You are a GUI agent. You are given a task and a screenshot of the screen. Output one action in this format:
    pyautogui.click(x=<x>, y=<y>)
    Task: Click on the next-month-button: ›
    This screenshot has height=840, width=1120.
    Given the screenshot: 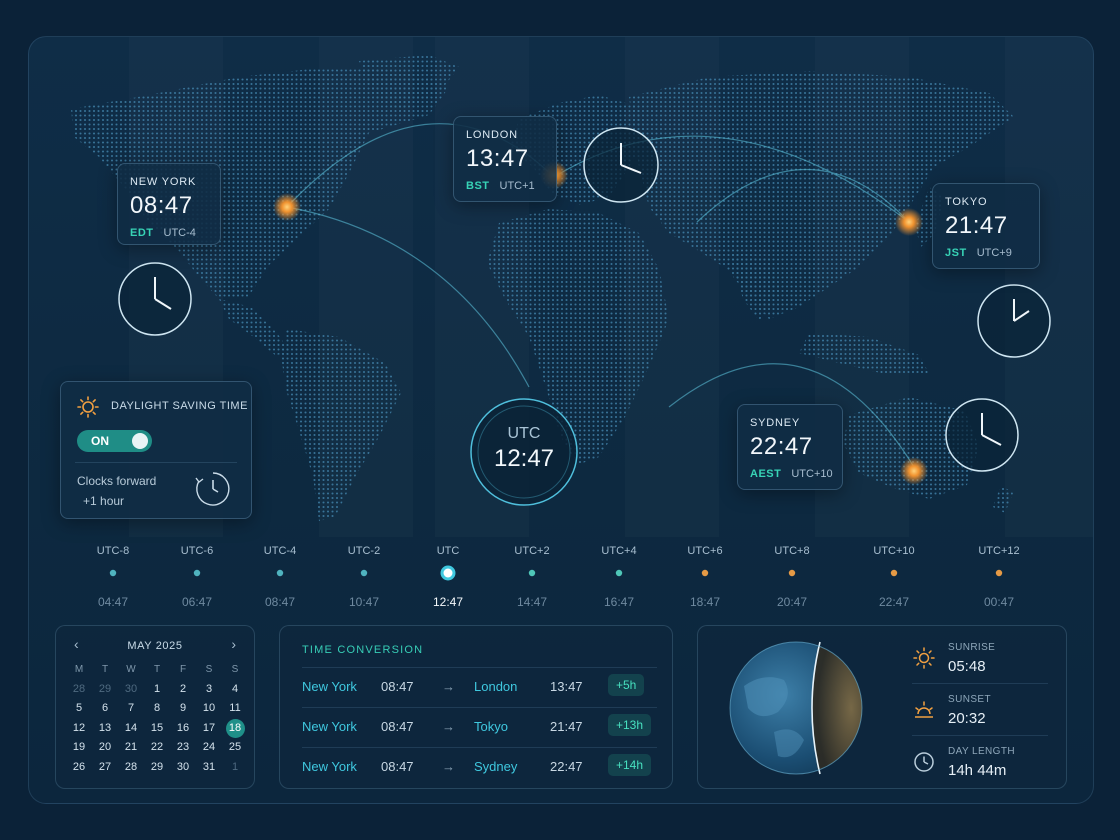 What is the action you would take?
    pyautogui.click(x=233, y=644)
    